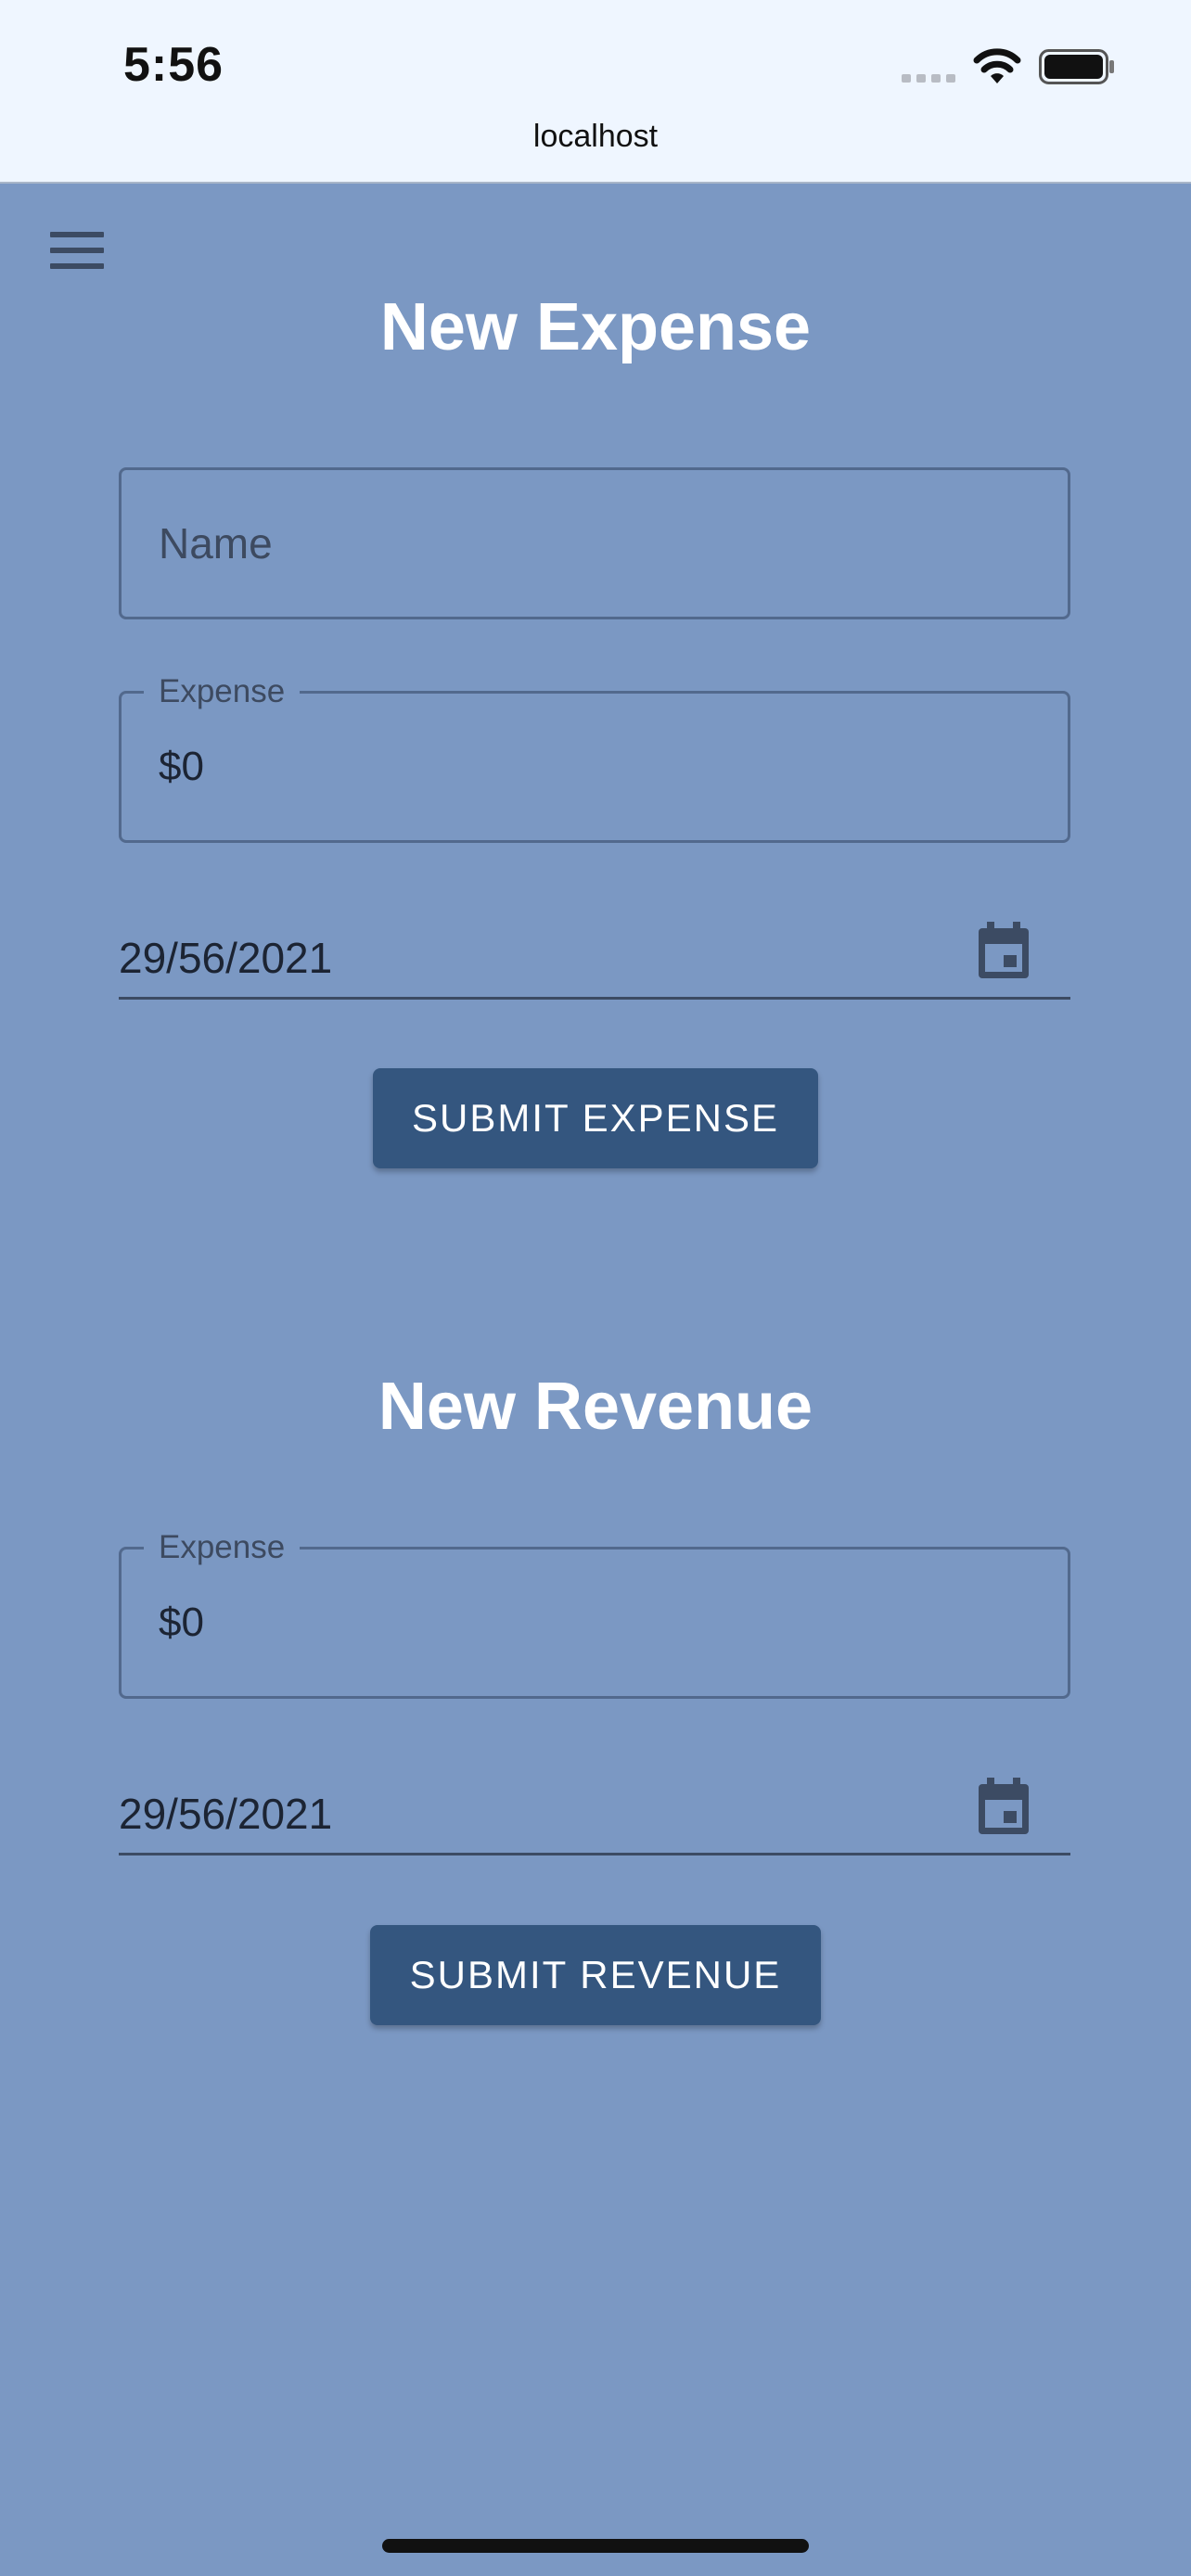  I want to click on status-time: 5:56, so click(173, 65).